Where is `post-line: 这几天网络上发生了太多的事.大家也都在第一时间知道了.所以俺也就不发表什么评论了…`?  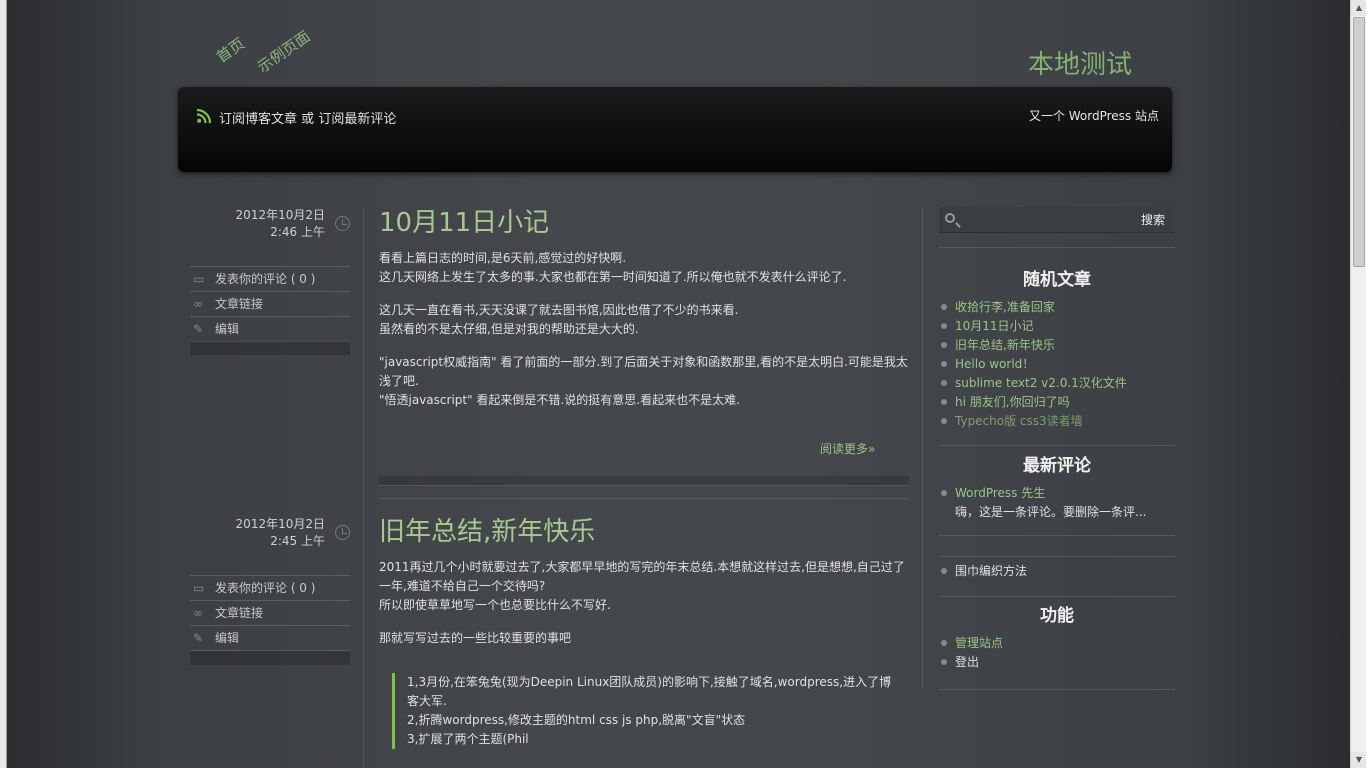
post-line: 这几天网络上发生了太多的事.大家也都在第一时间知道了.所以俺也就不发表什么评论了… is located at coordinates (613, 277).